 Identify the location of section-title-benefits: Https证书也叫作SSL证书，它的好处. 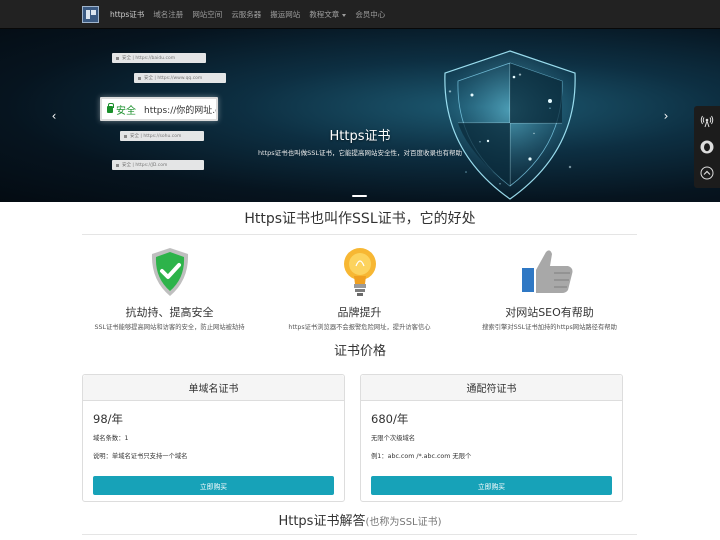
(360, 219).